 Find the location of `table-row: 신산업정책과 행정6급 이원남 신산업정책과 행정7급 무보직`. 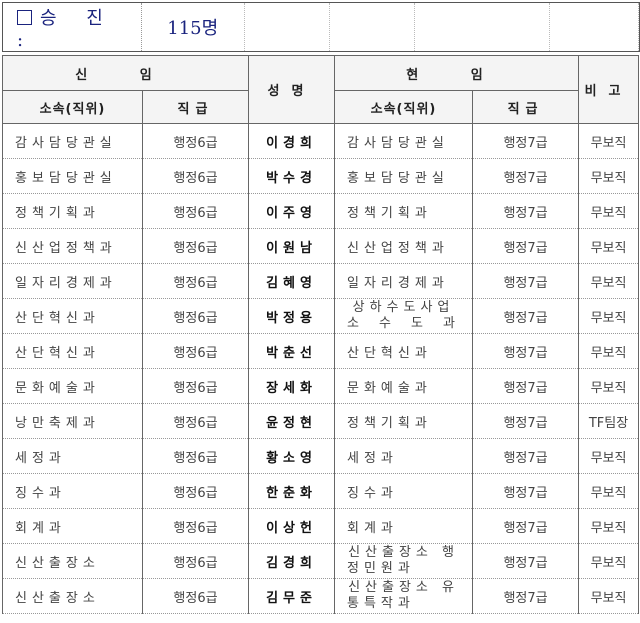

table-row: 신산업정책과 행정6급 이원남 신산업정책과 행정7급 무보직 is located at coordinates (321, 246).